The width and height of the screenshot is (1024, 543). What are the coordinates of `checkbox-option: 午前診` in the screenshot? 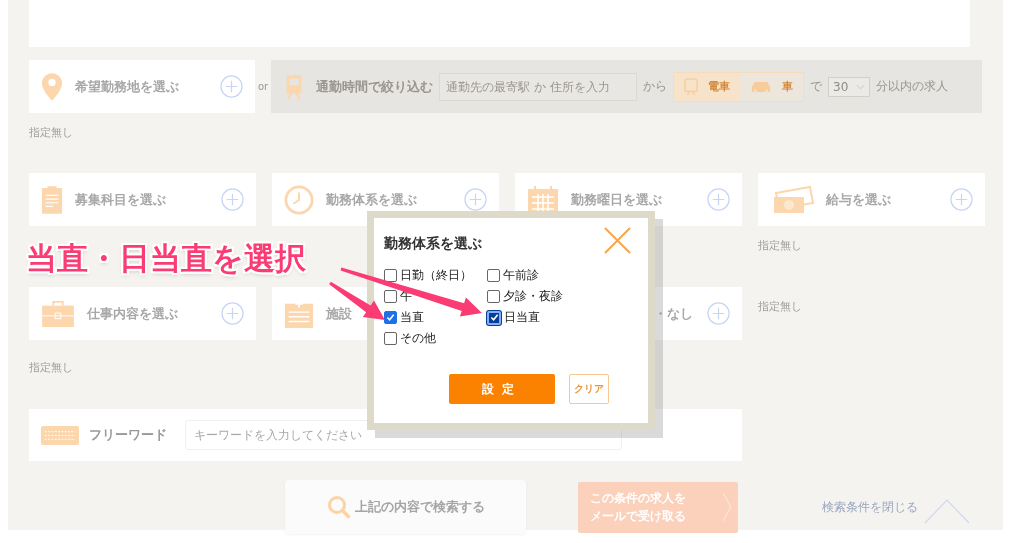 It's located at (547, 275).